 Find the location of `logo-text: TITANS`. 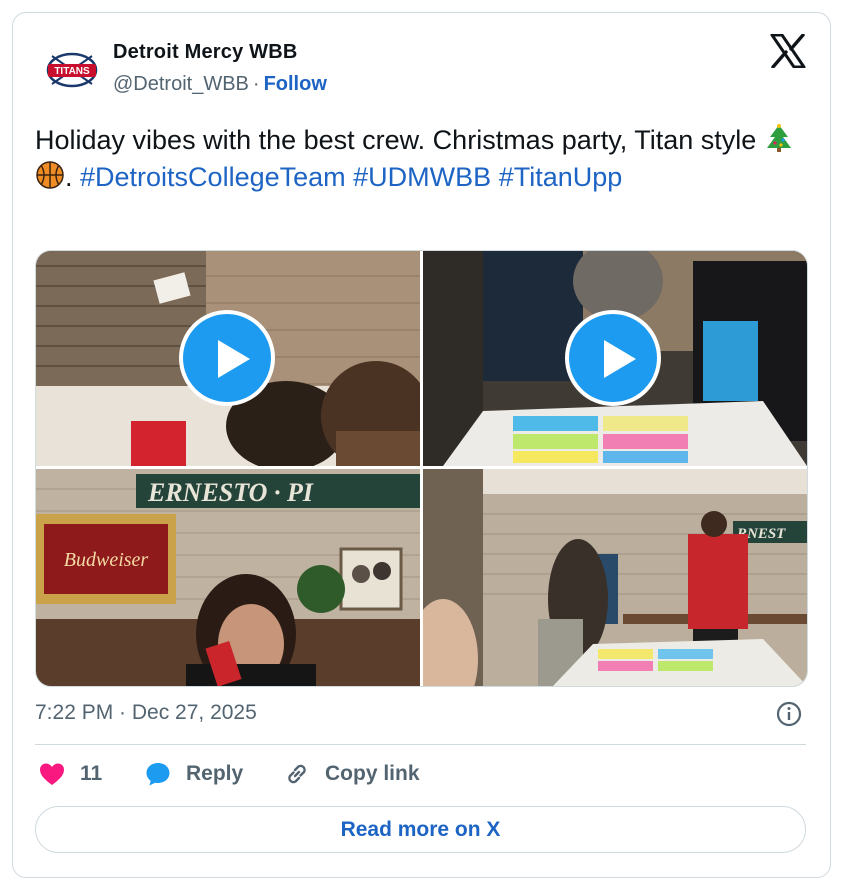

logo-text: TITANS is located at coordinates (72, 71).